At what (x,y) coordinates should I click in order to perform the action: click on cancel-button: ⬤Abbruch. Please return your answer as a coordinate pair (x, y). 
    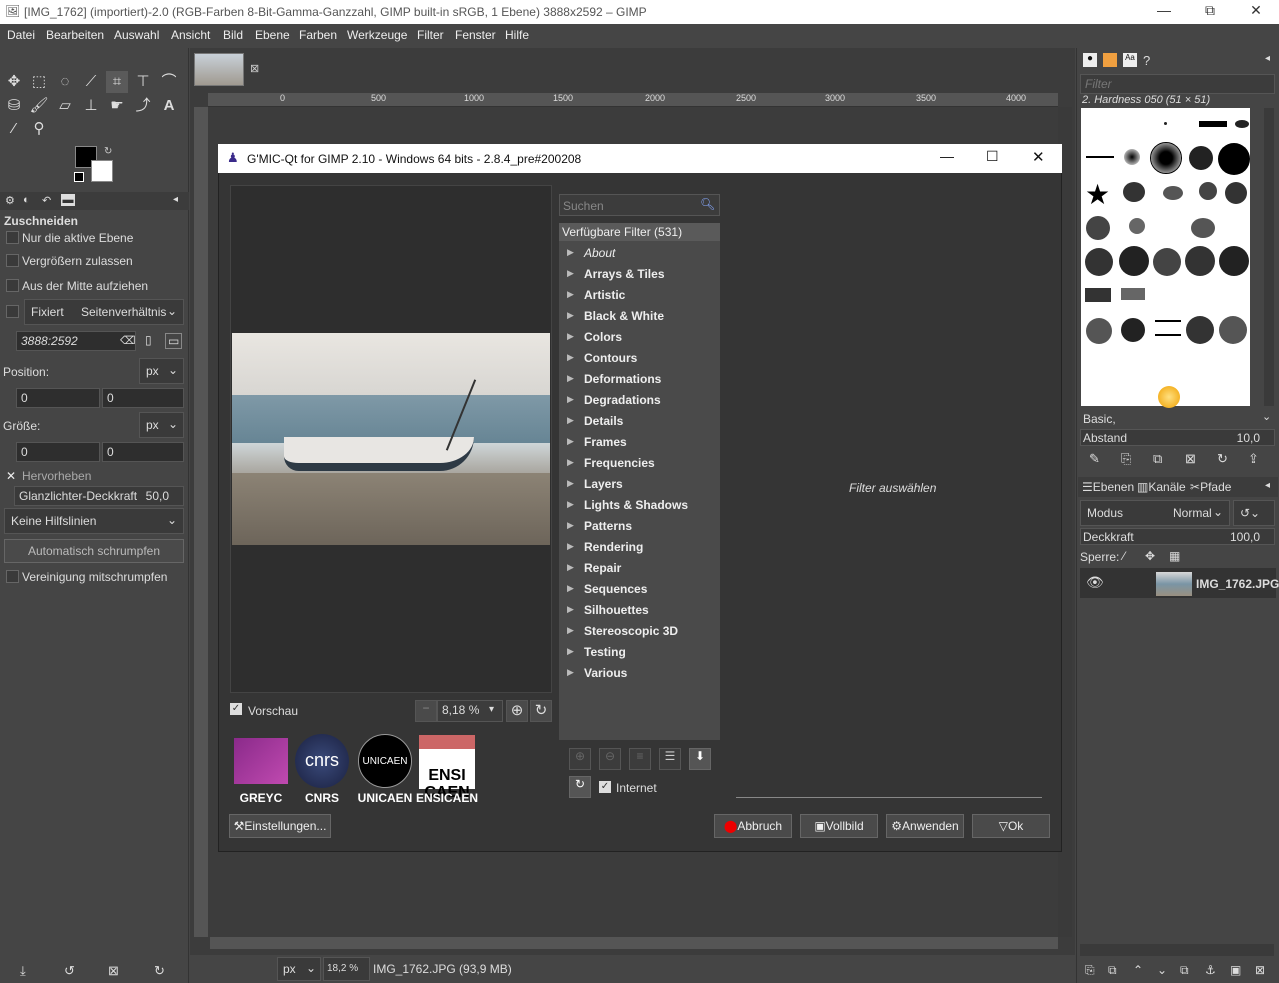
    Looking at the image, I should click on (753, 826).